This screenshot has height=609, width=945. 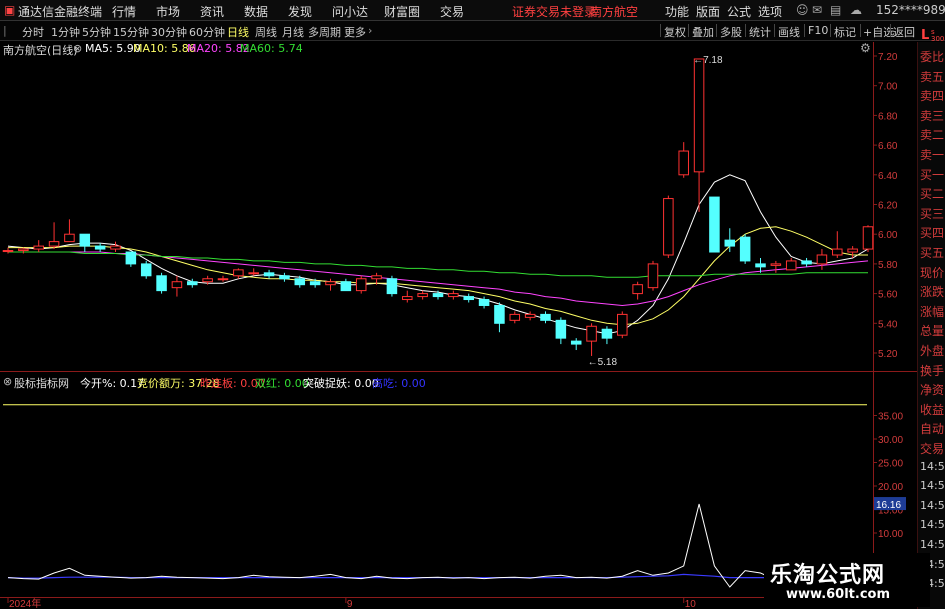 What do you see at coordinates (932, 409) in the screenshot?
I see `quote-panel-item: 收益` at bounding box center [932, 409].